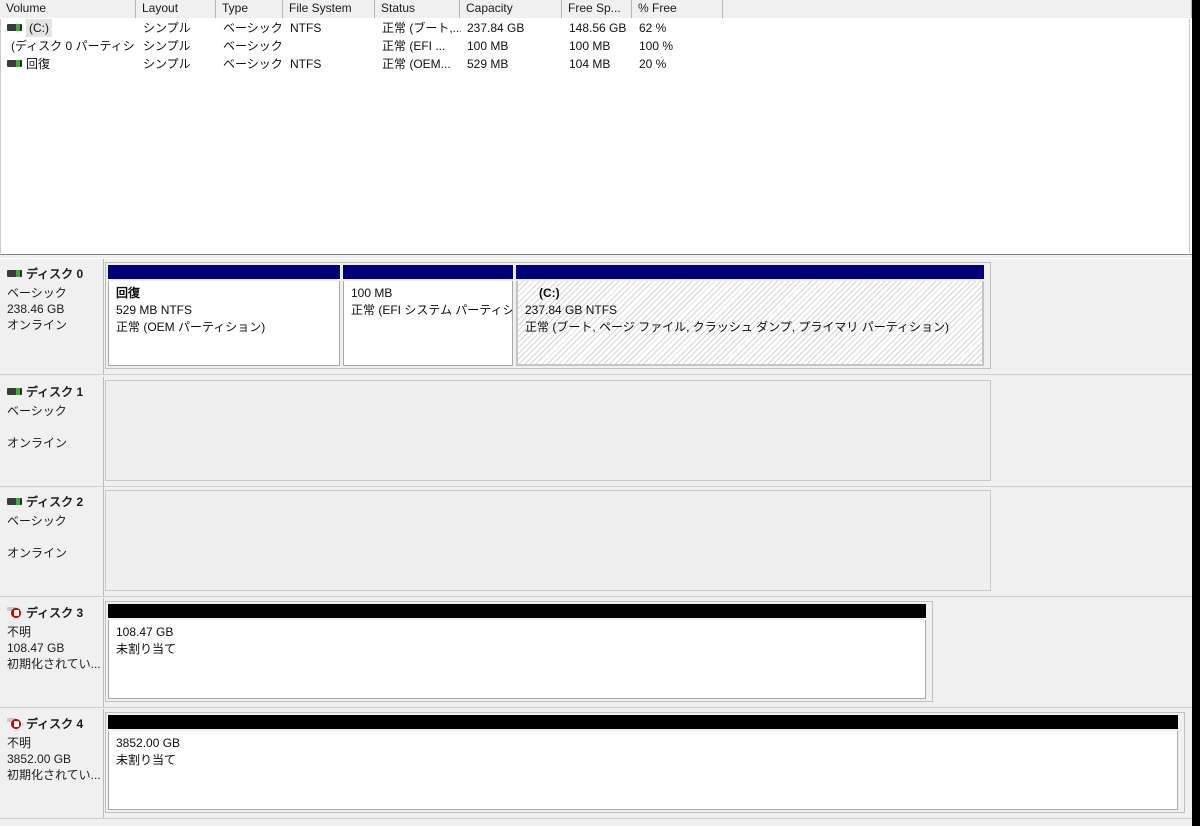 This screenshot has width=1200, height=826. What do you see at coordinates (128, 293) in the screenshot?
I see `partition-label: 回復` at bounding box center [128, 293].